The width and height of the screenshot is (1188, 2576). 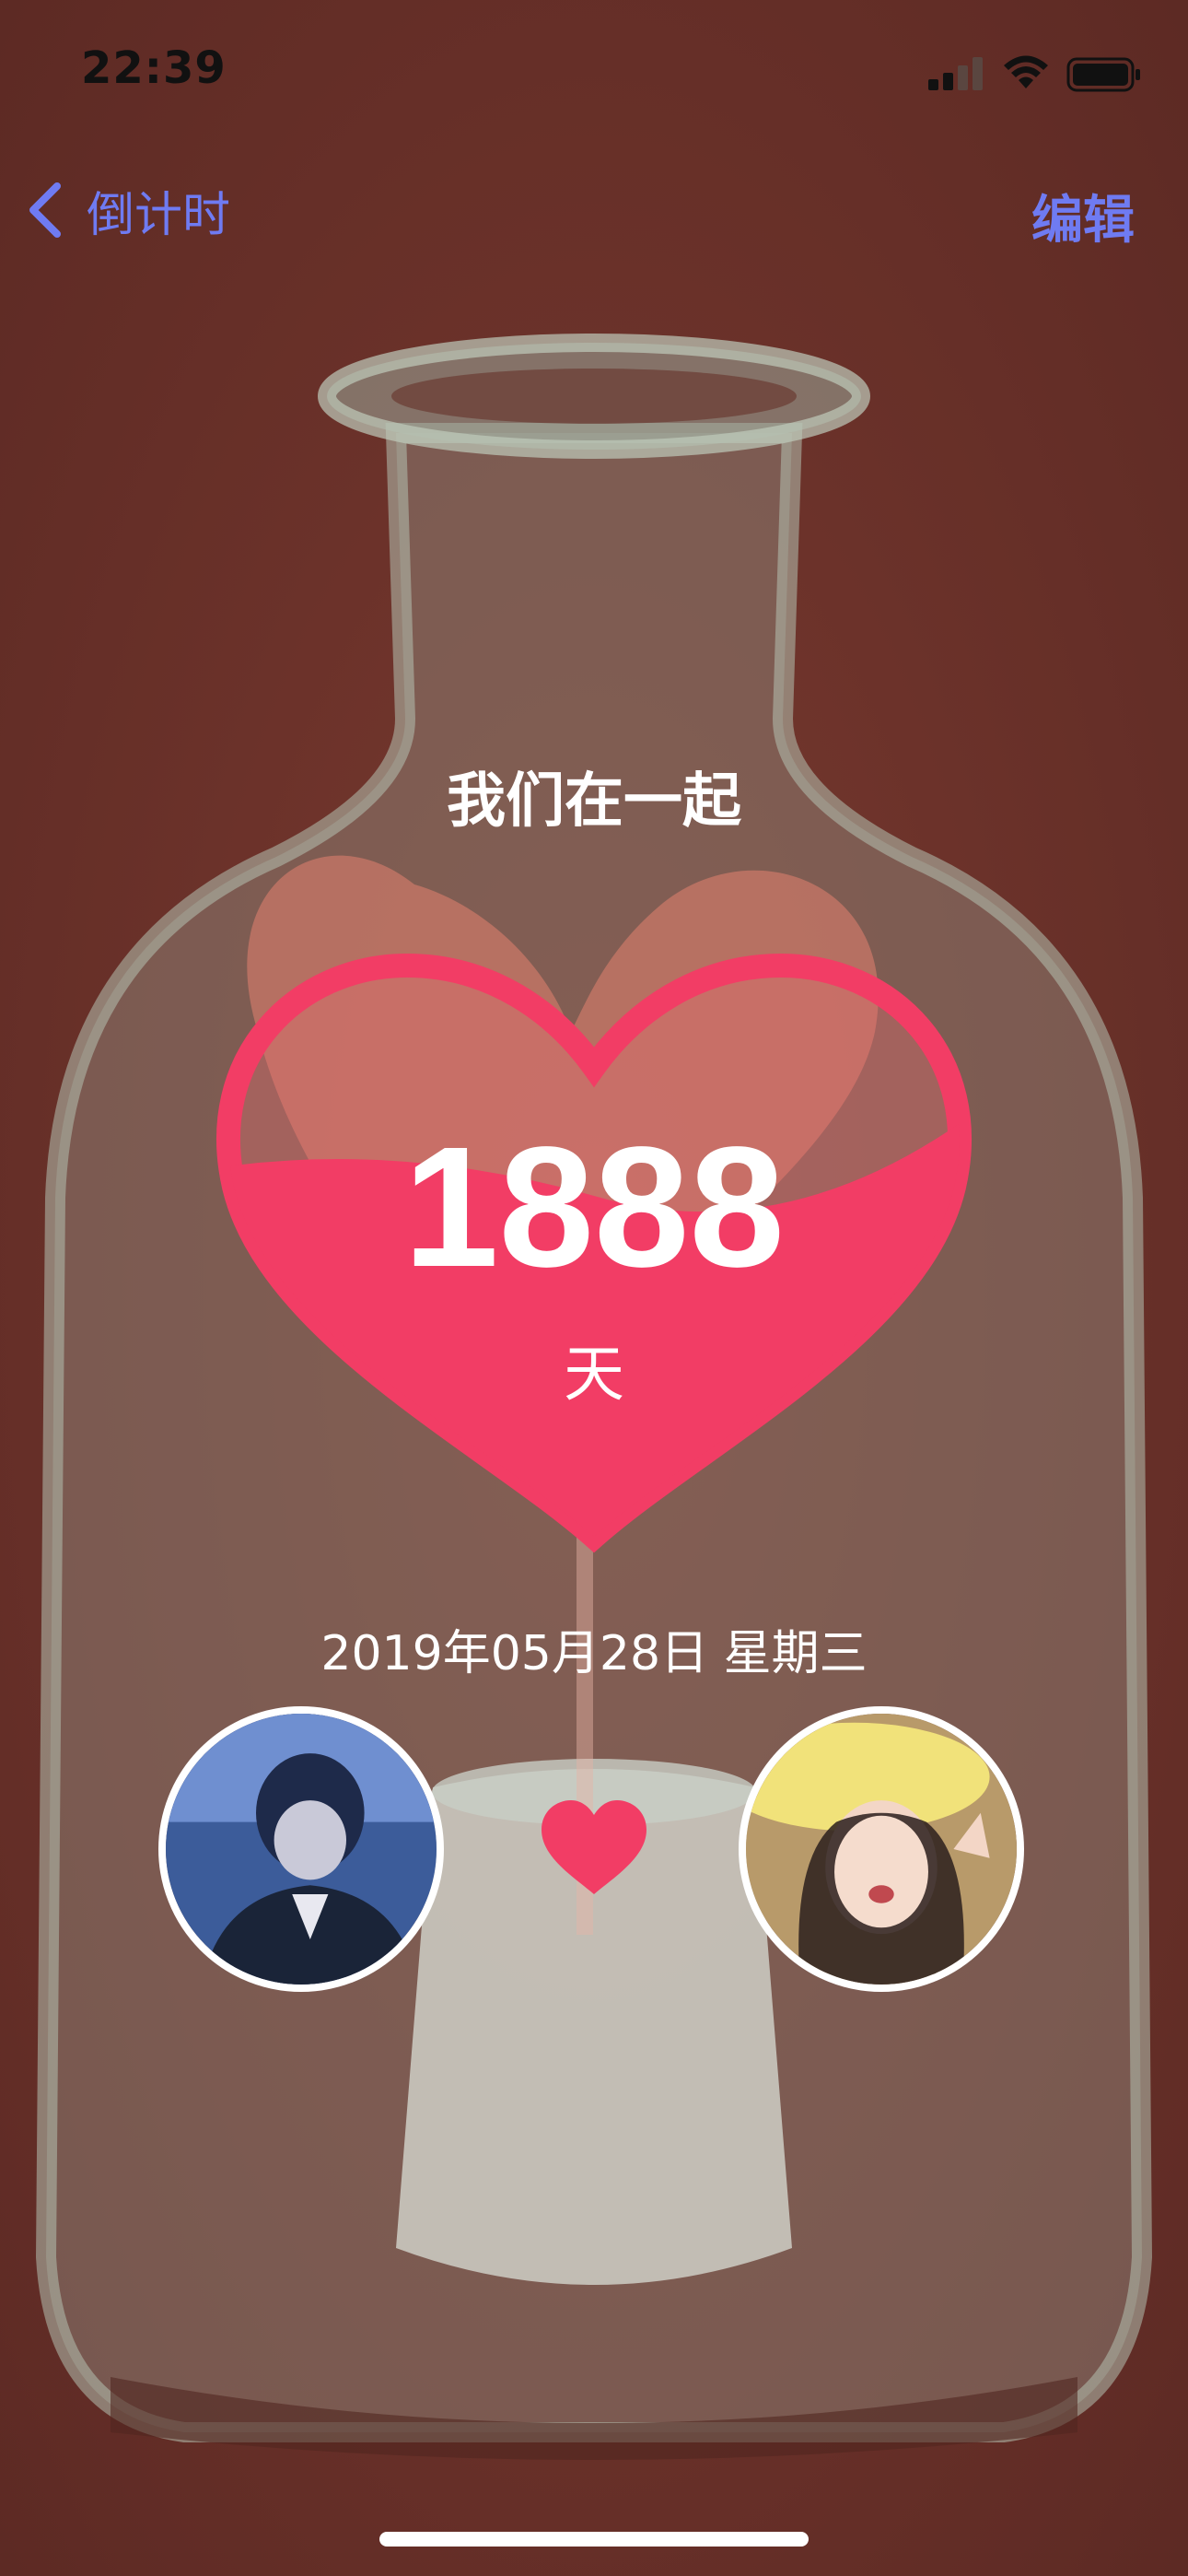 I want to click on avatar-right, so click(x=881, y=1849).